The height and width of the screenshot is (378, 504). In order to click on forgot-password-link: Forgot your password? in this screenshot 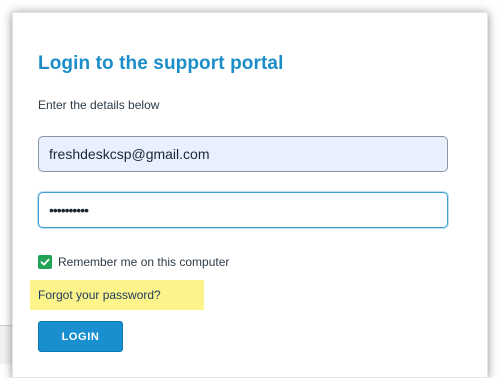, I will do `click(99, 295)`.